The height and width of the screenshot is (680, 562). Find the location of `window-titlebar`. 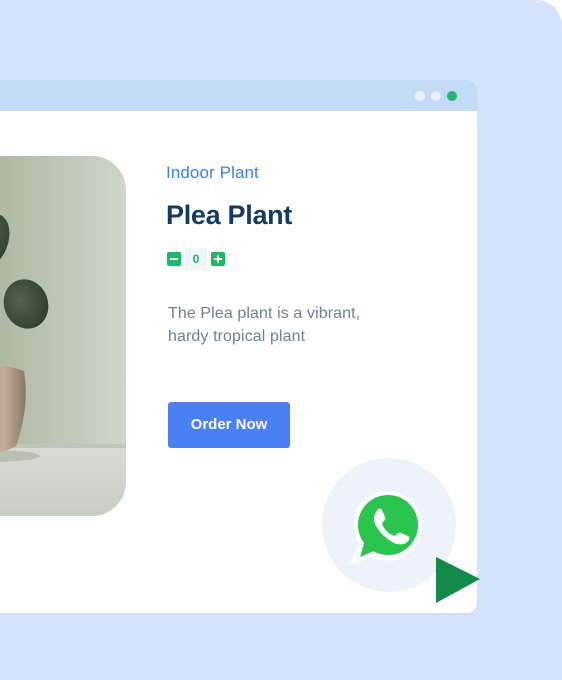

window-titlebar is located at coordinates (238, 95).